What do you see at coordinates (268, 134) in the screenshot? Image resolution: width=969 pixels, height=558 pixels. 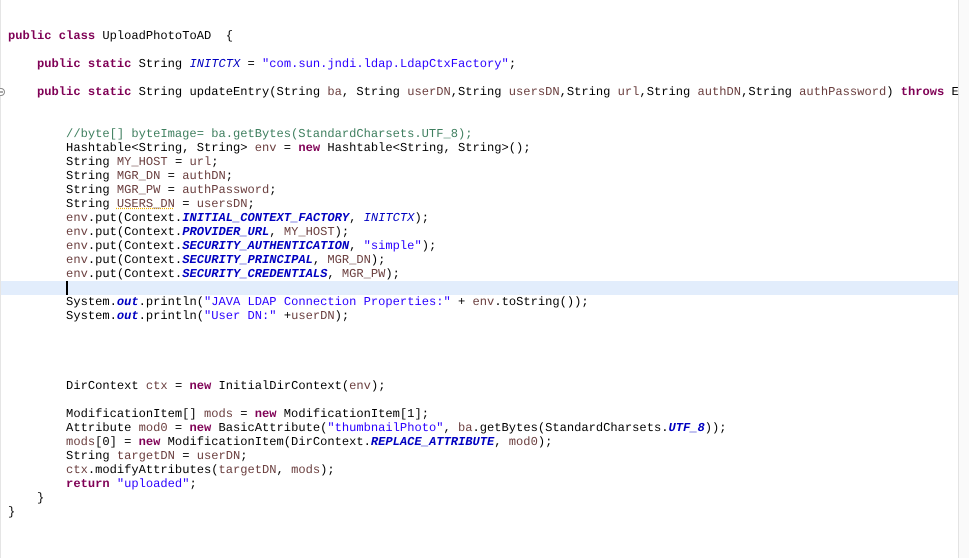 I see `code-line: //byte[] byteImage= ba.getBytes(StandardCharsets.UTF_8);` at bounding box center [268, 134].